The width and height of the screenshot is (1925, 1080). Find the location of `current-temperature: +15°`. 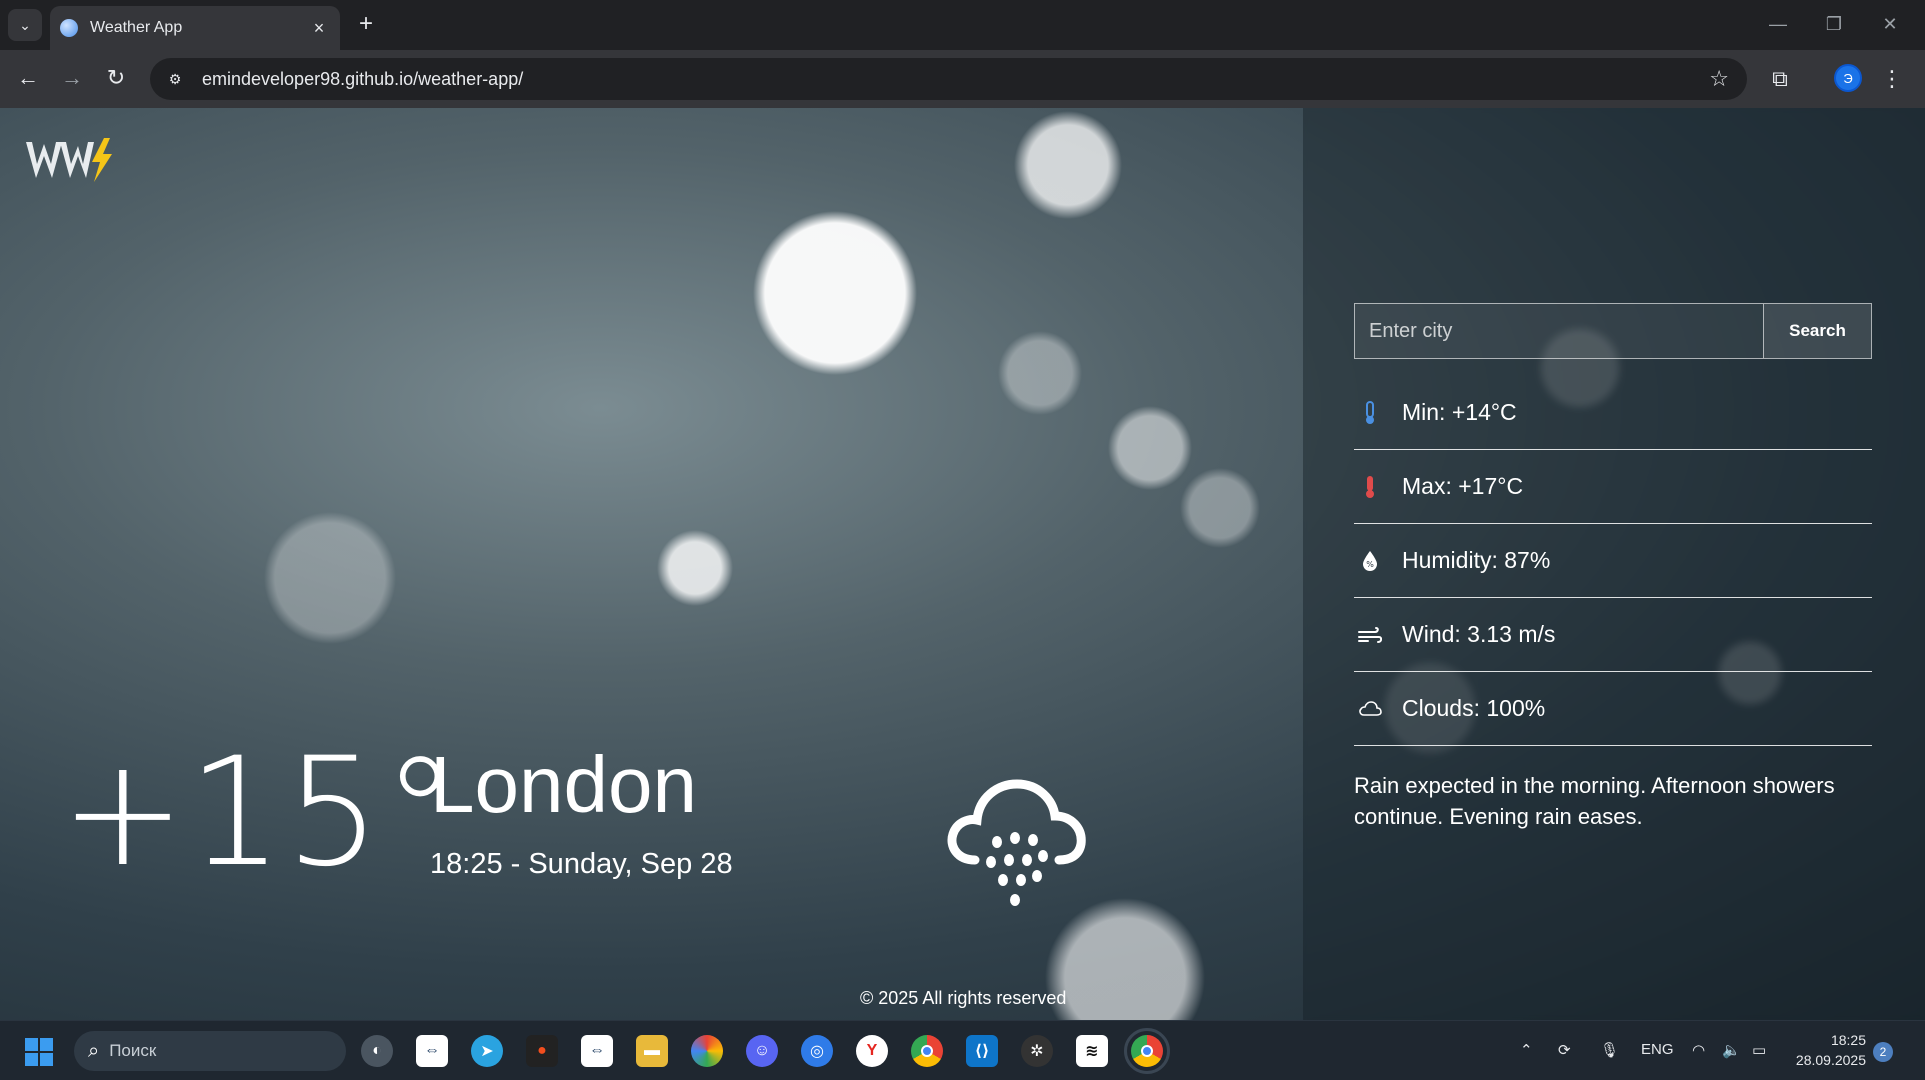

current-temperature: +15° is located at coordinates (260, 813).